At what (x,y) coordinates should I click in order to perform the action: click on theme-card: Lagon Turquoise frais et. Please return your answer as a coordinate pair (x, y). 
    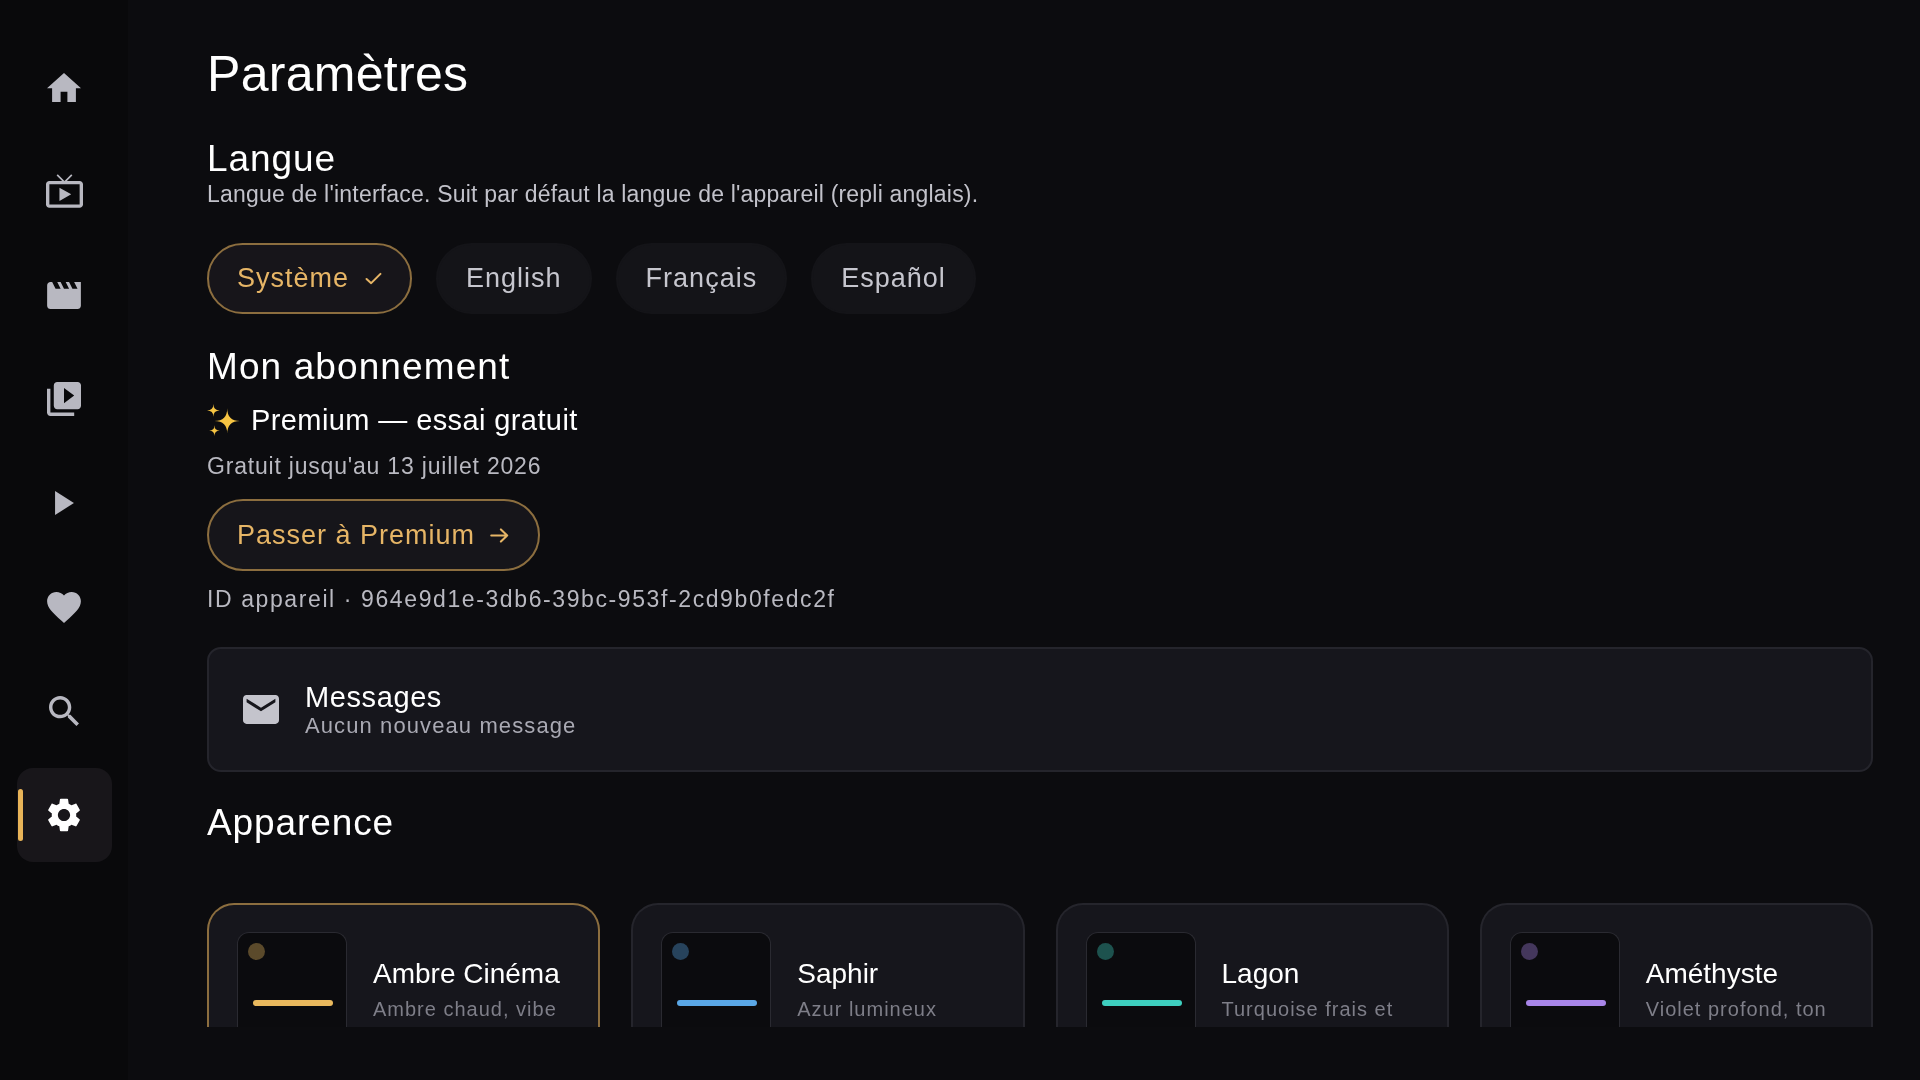
    Looking at the image, I should click on (1252, 965).